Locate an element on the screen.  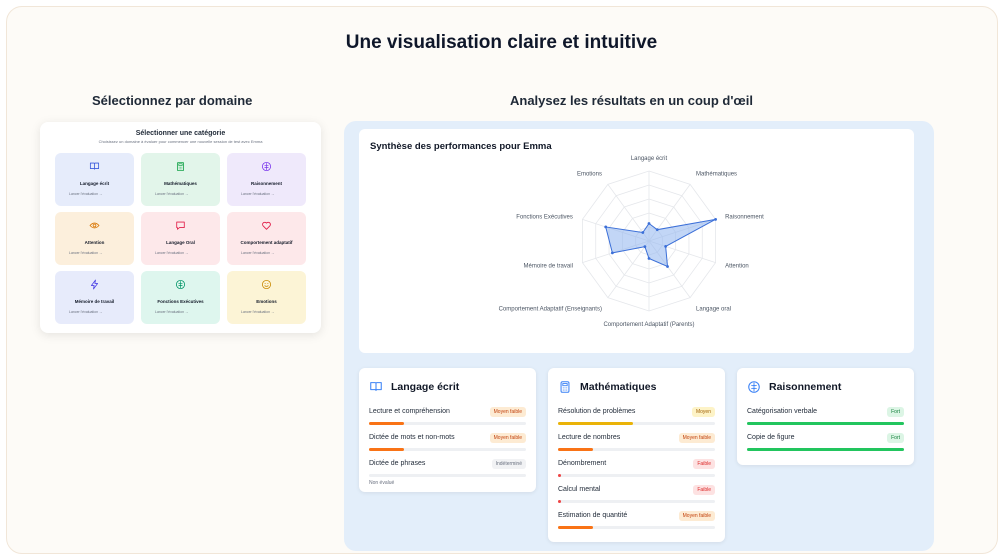
skill-name: Dictée de mots et non-mots is located at coordinates (412, 437).